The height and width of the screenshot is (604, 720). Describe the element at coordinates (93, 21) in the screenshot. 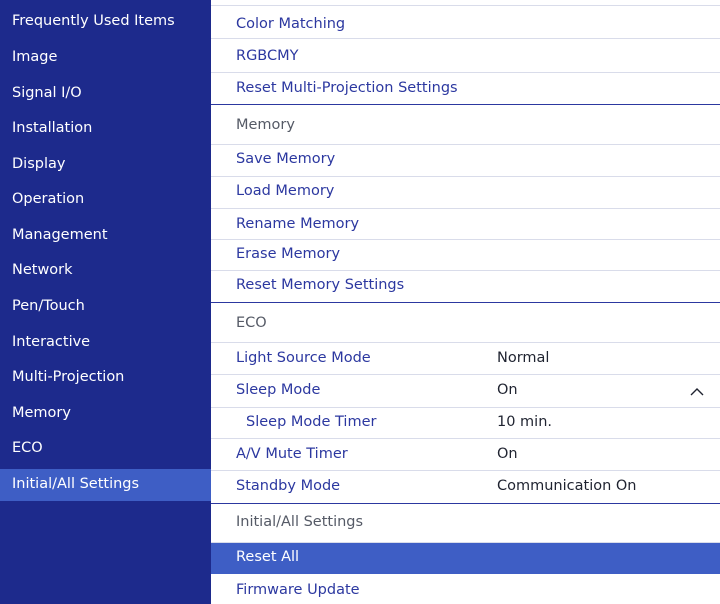

I see `sidebar-item-frequently-used-items: Frequently Used Items` at that location.